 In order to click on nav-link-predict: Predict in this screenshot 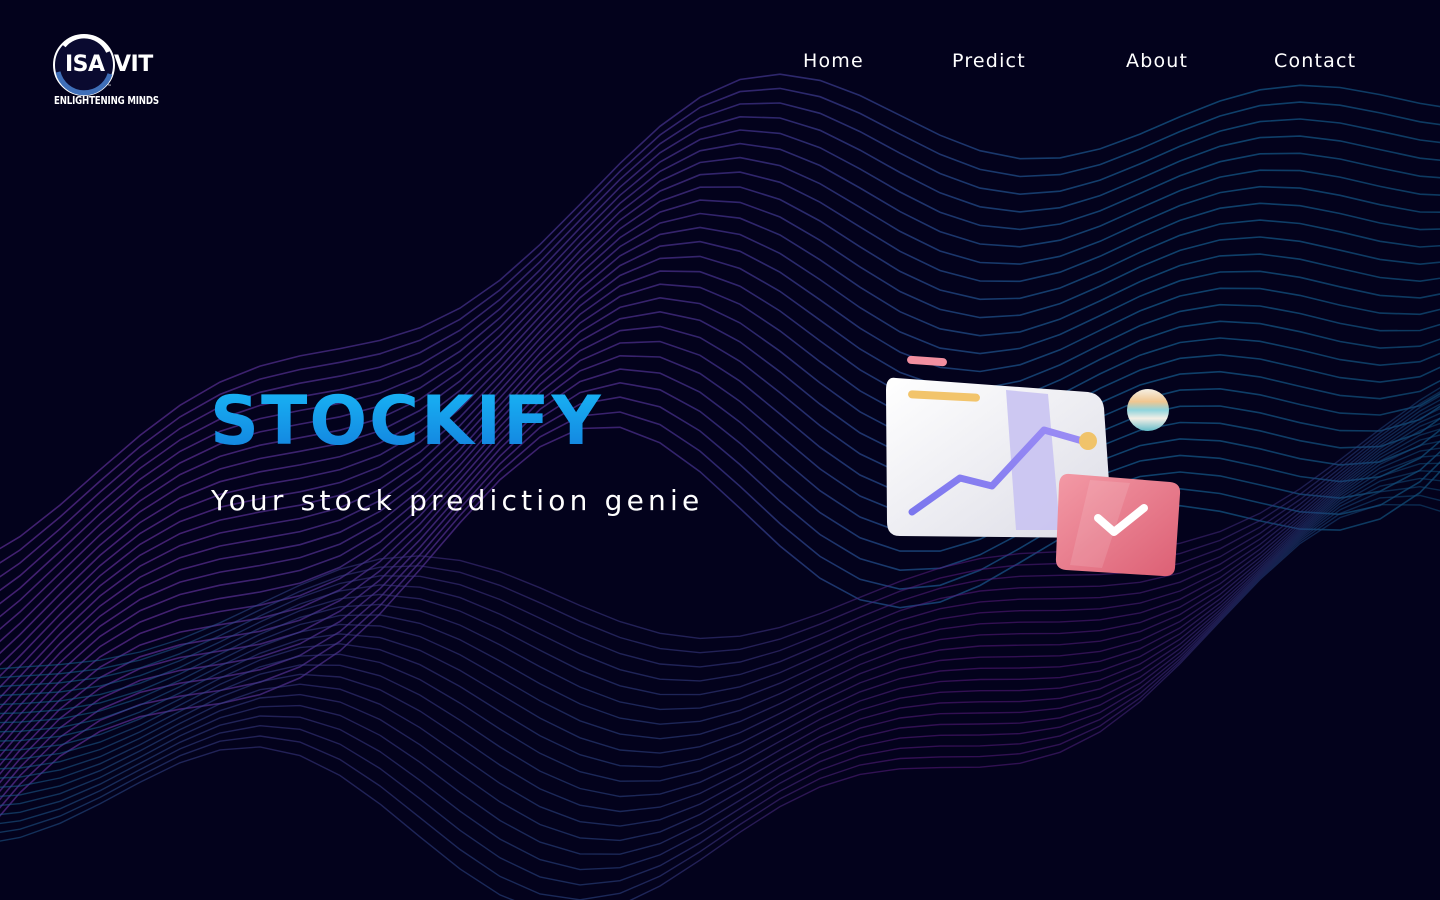, I will do `click(989, 61)`.